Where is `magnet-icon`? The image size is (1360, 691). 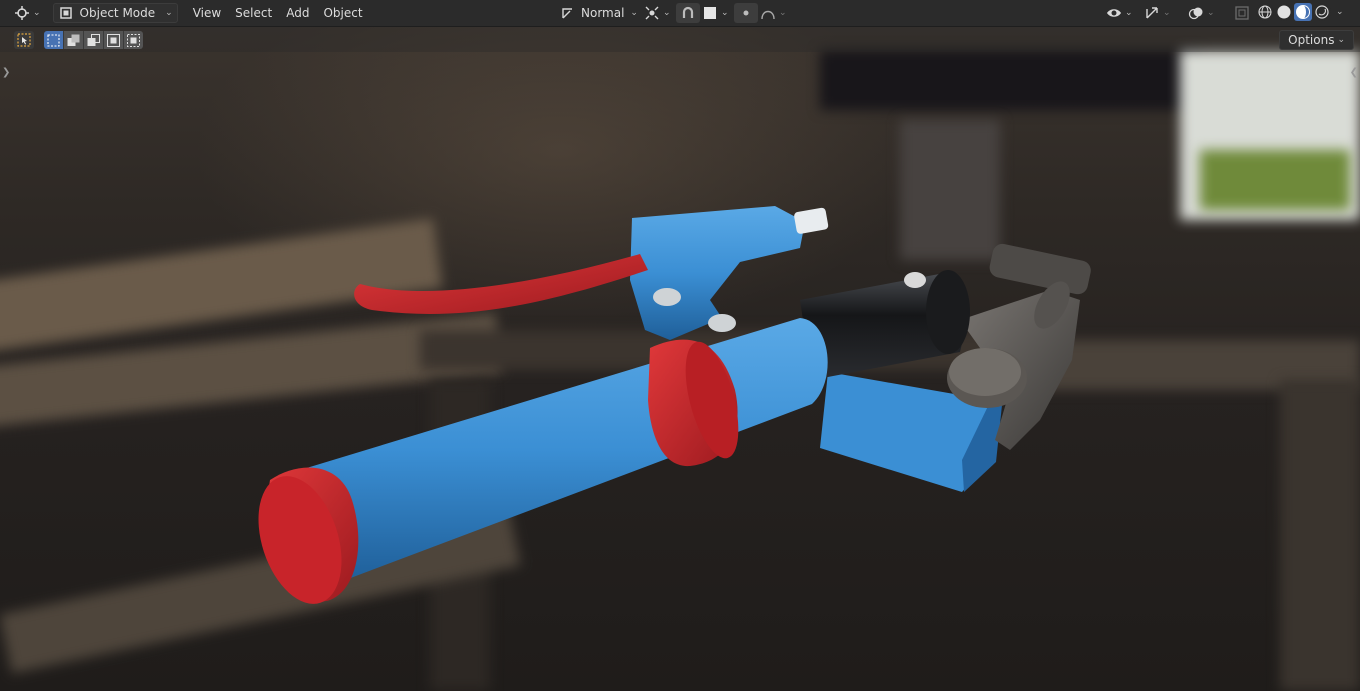
magnet-icon is located at coordinates (688, 13).